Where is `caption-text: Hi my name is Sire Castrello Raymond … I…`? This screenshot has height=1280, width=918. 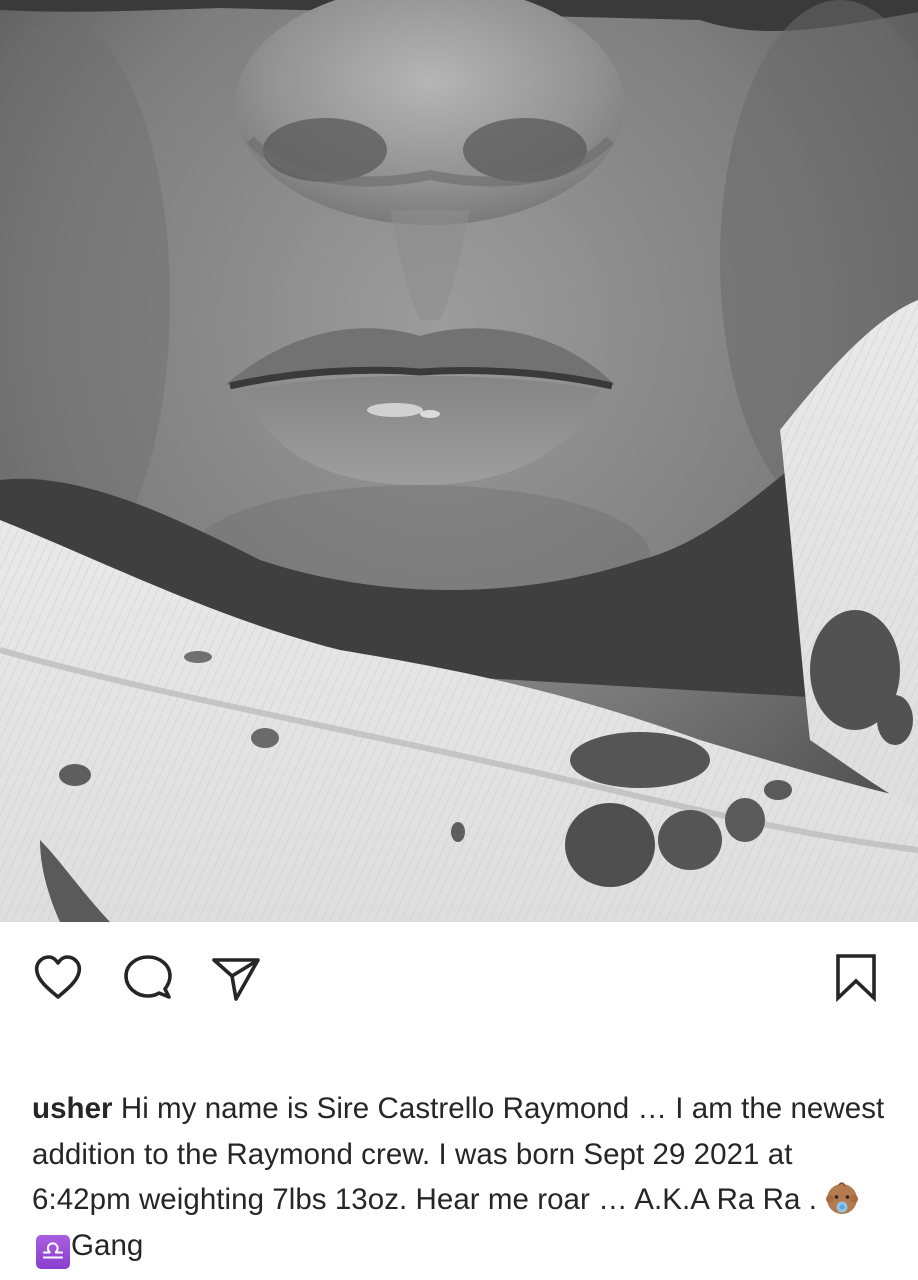
caption-text: Hi my name is Sire Castrello Raymond … I… is located at coordinates (458, 1154).